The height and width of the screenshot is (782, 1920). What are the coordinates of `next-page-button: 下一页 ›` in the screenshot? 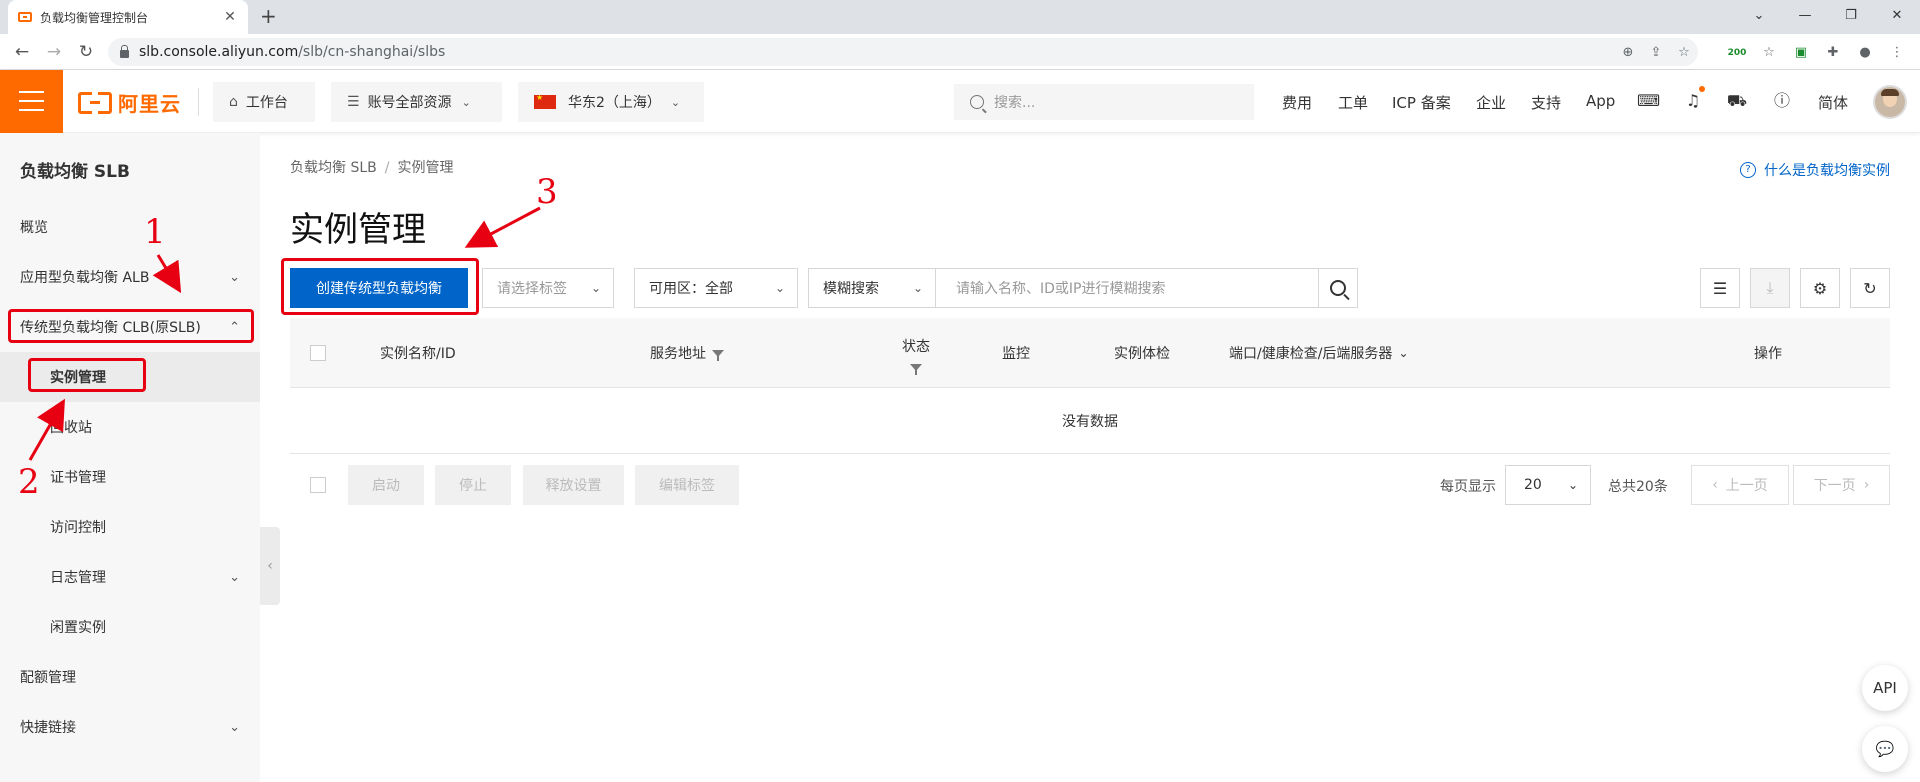 It's located at (1841, 485).